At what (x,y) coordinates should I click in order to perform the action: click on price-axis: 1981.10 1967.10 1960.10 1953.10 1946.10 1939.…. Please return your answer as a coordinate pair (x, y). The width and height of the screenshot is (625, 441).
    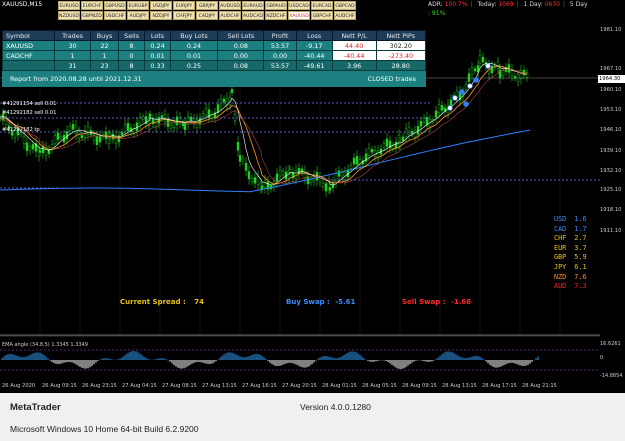
    Looking at the image, I should click on (611, 167).